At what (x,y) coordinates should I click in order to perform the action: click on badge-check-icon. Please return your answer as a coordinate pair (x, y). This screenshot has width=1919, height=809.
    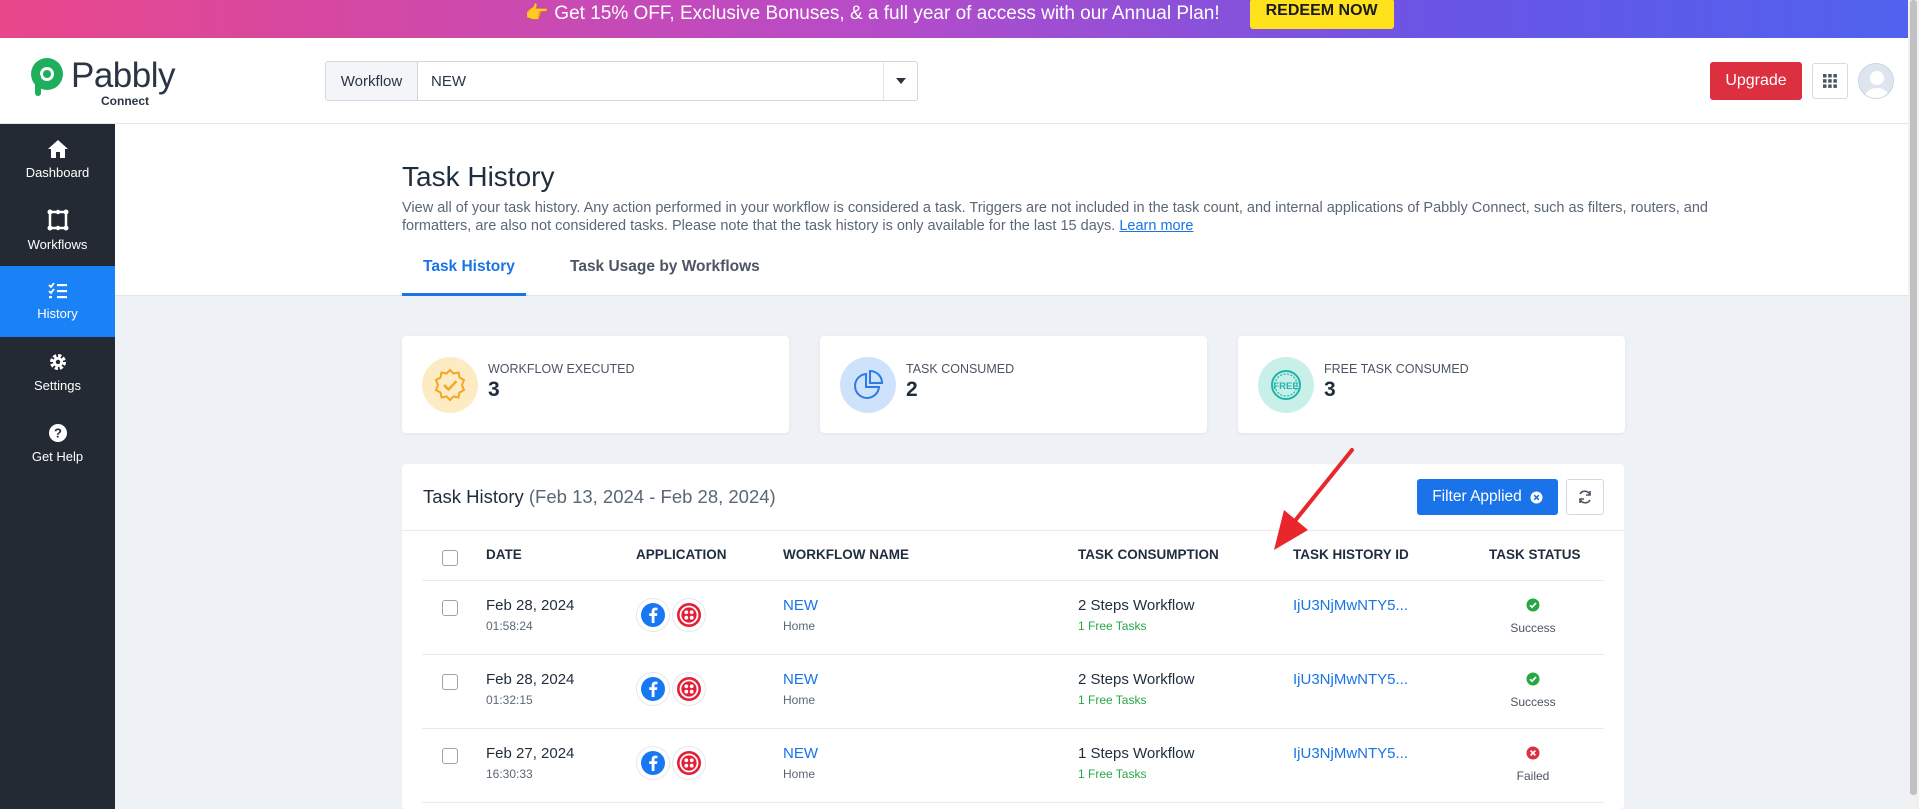
    Looking at the image, I should click on (450, 385).